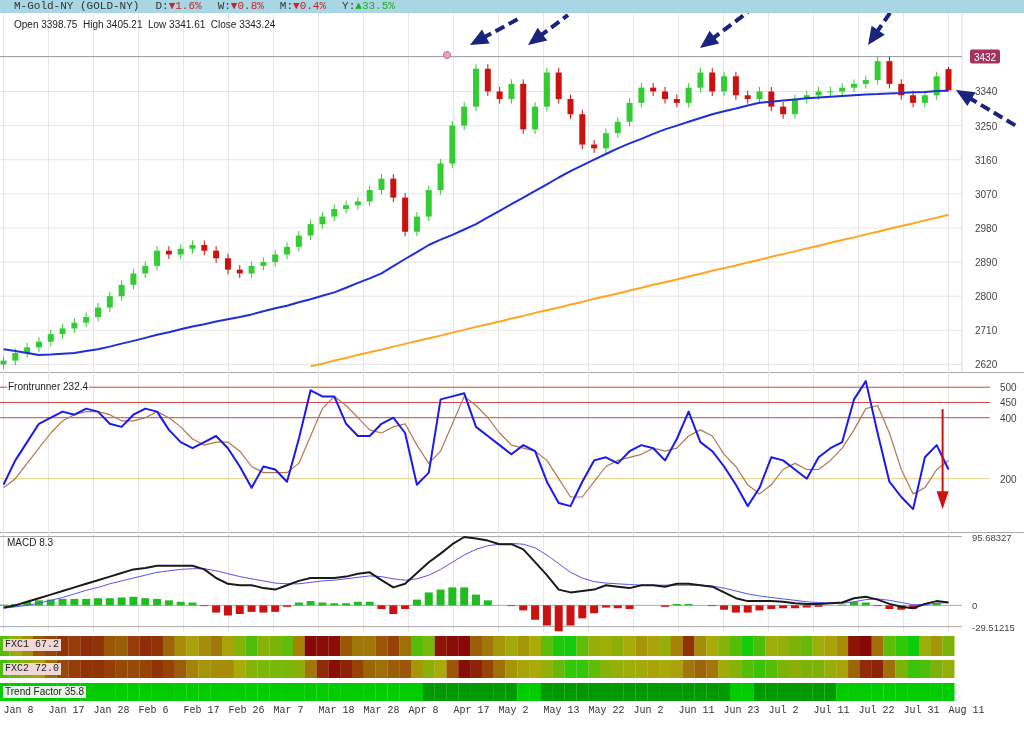 The height and width of the screenshot is (735, 1024). Describe the element at coordinates (286, 6) in the screenshot. I see `change-label: M:` at that location.